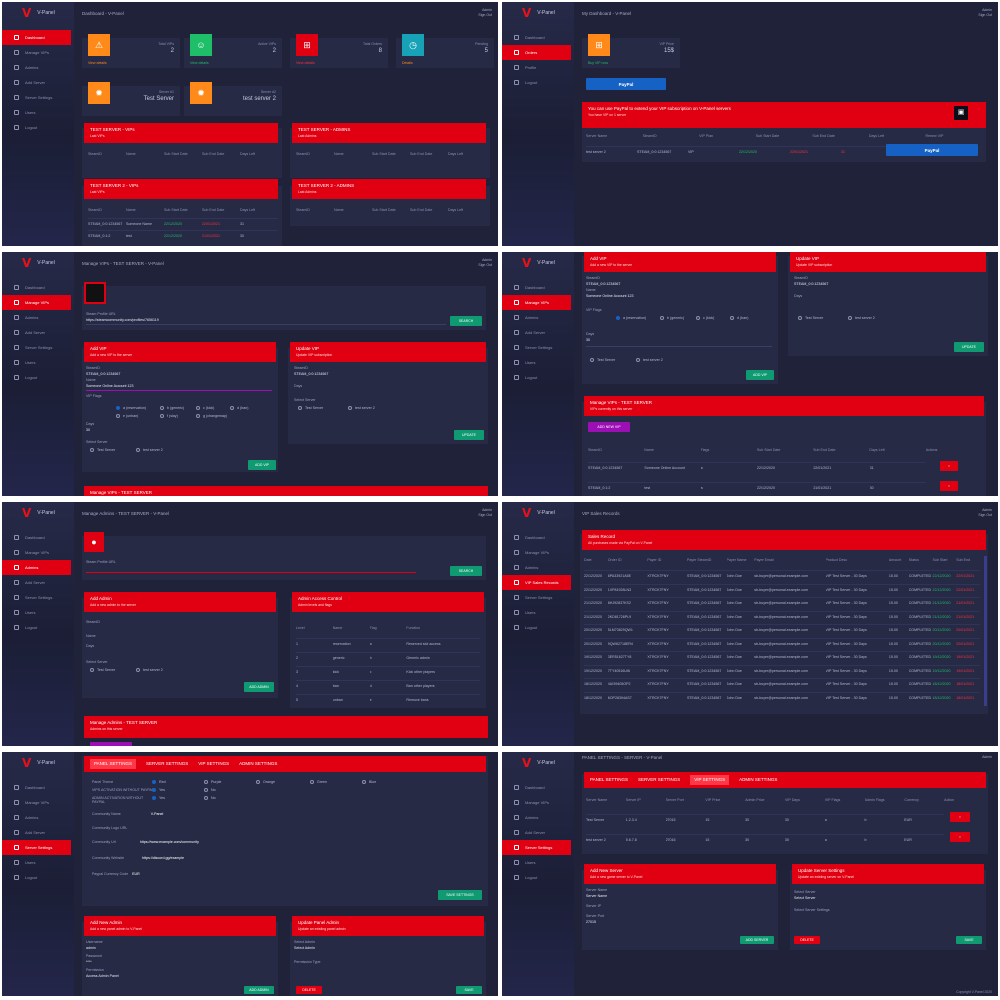  What do you see at coordinates (318, 782) in the screenshot?
I see `theme-radio: Green` at bounding box center [318, 782].